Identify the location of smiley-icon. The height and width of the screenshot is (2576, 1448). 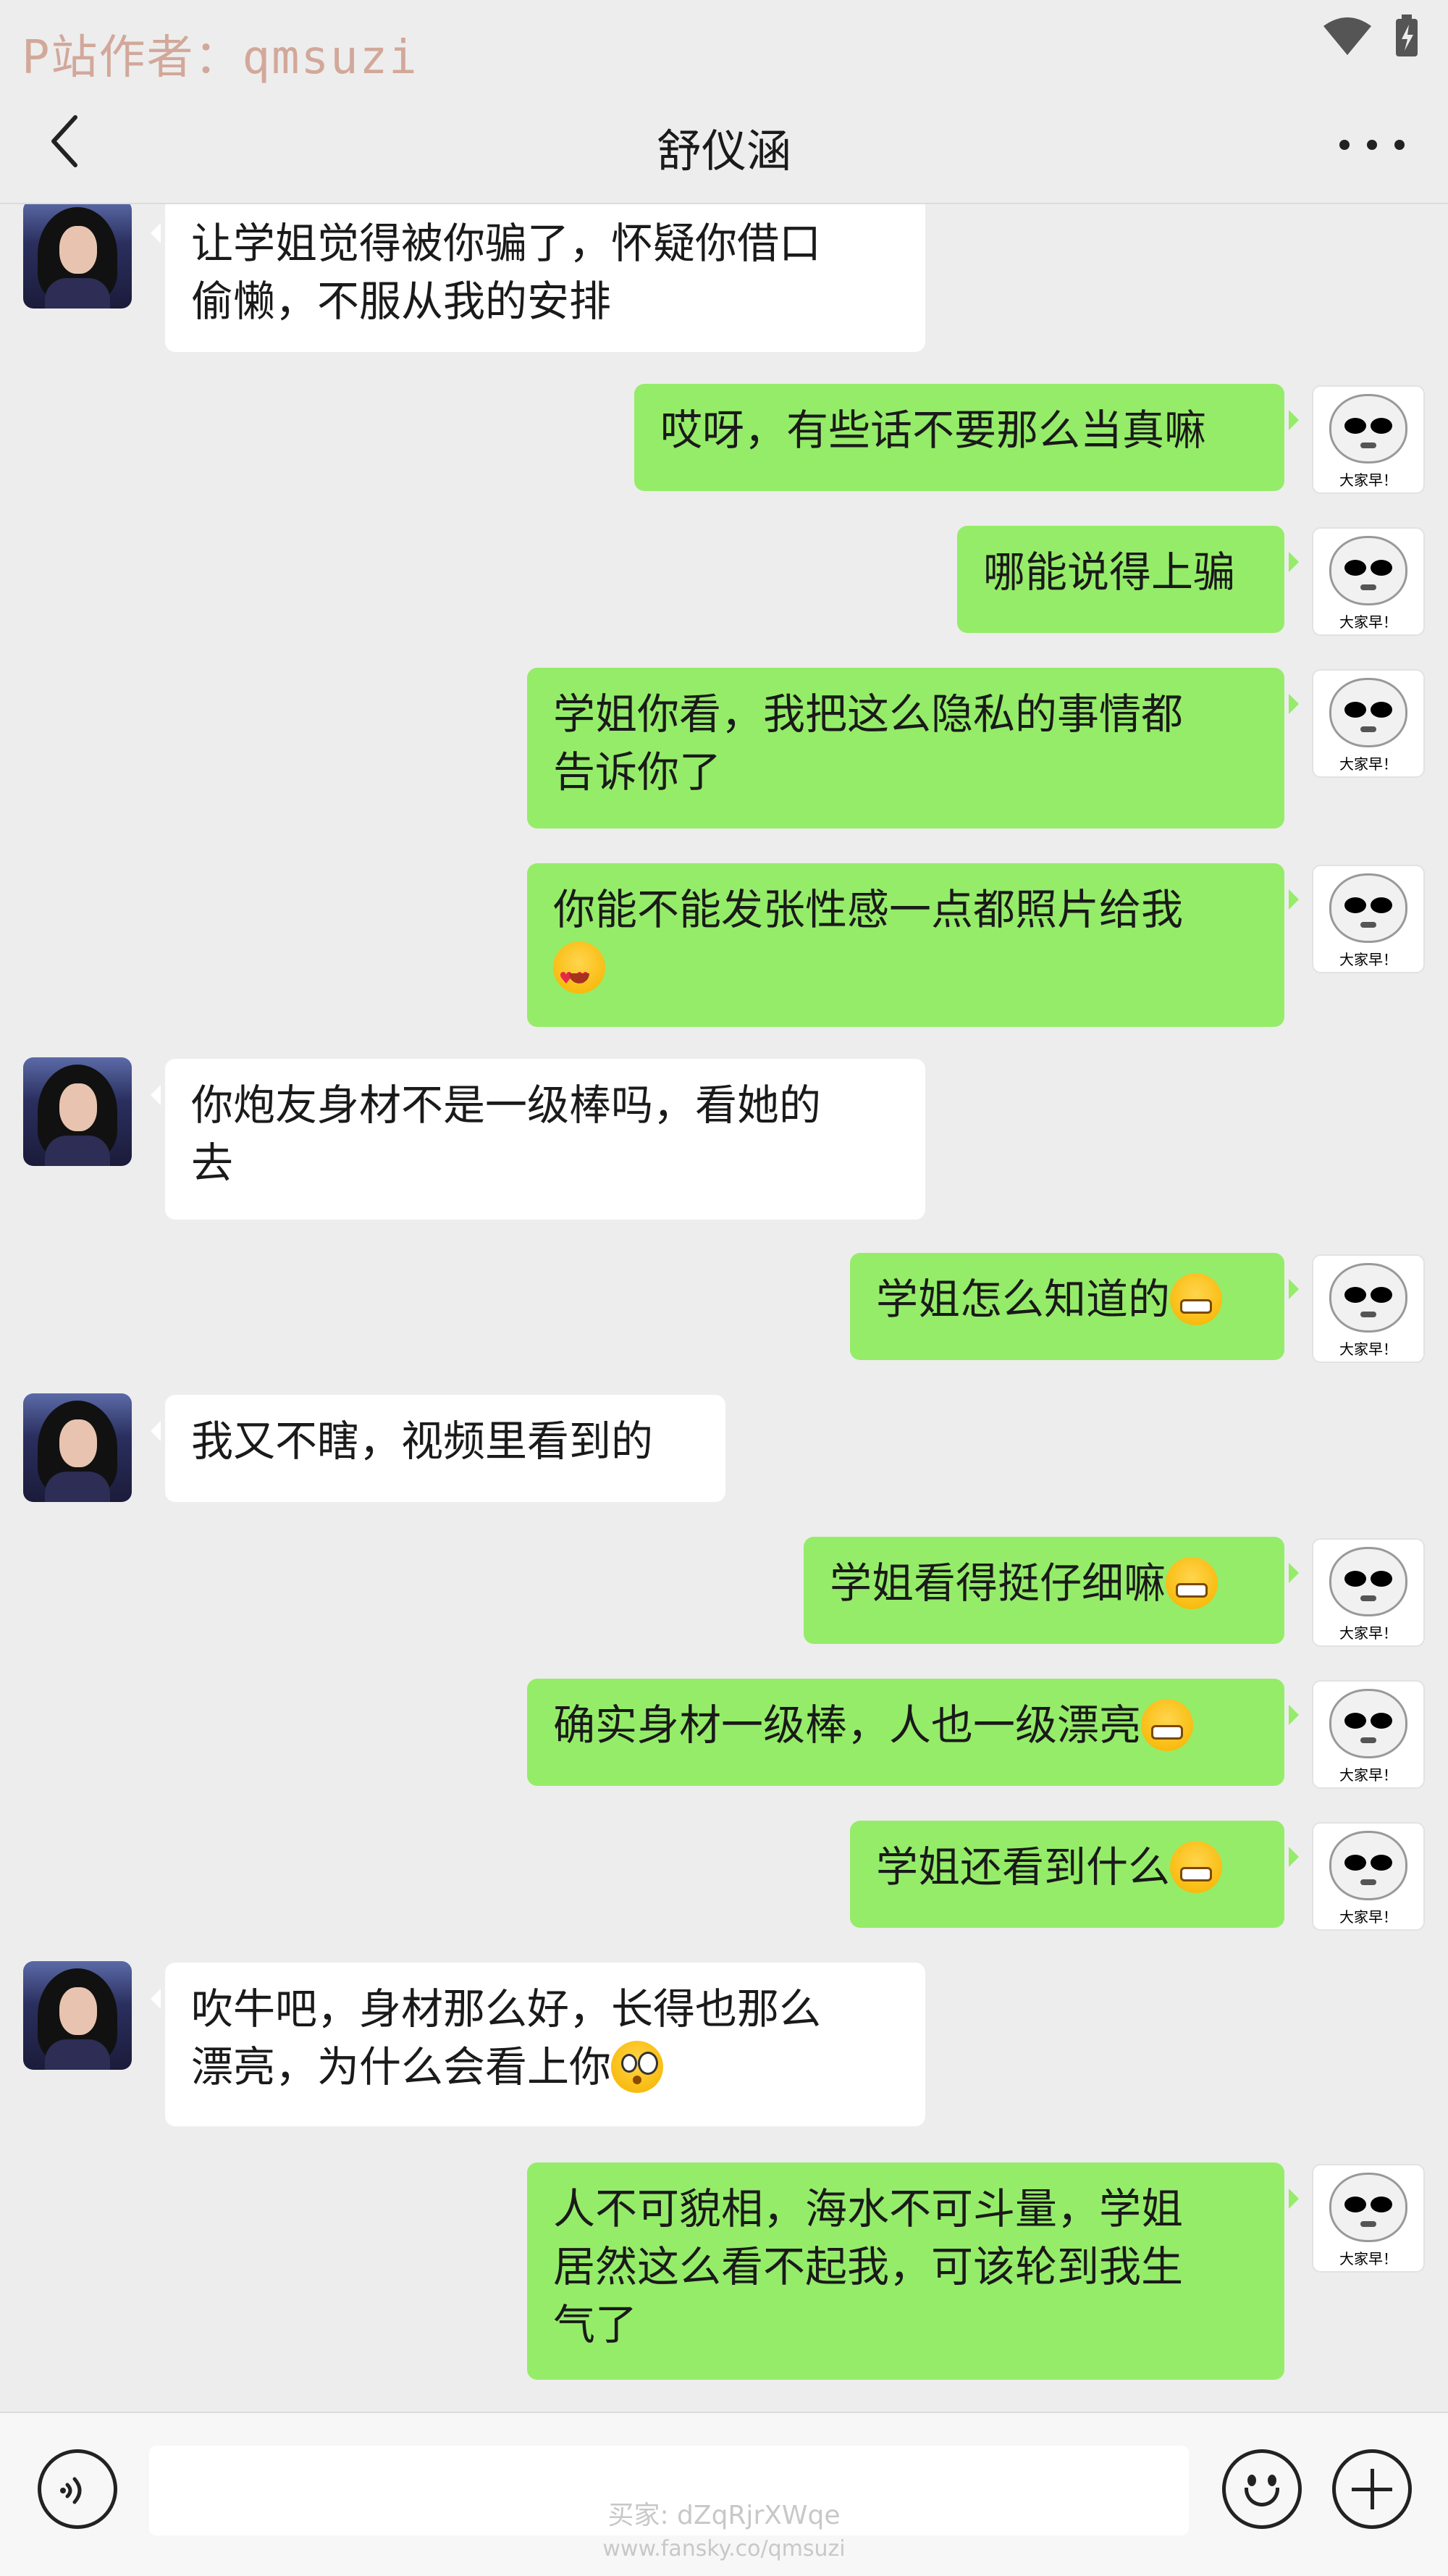
(1251, 2480).